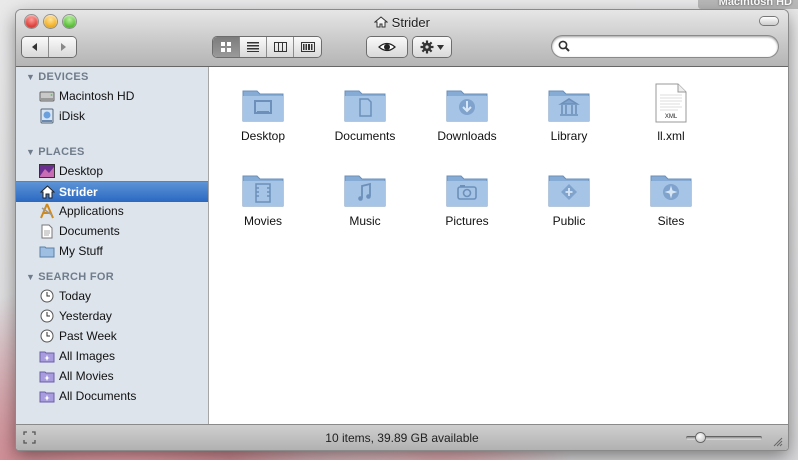 The width and height of the screenshot is (798, 460). I want to click on desktop-volume-text: Macintosh HD, so click(755, 4).